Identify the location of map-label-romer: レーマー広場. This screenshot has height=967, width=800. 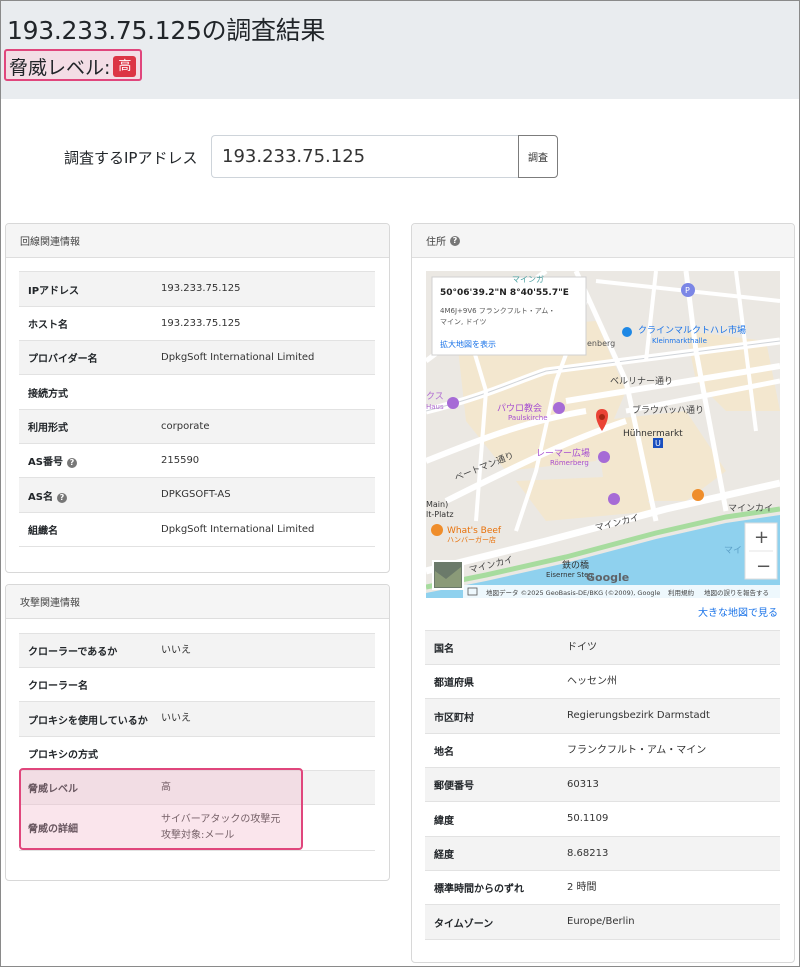
(563, 453).